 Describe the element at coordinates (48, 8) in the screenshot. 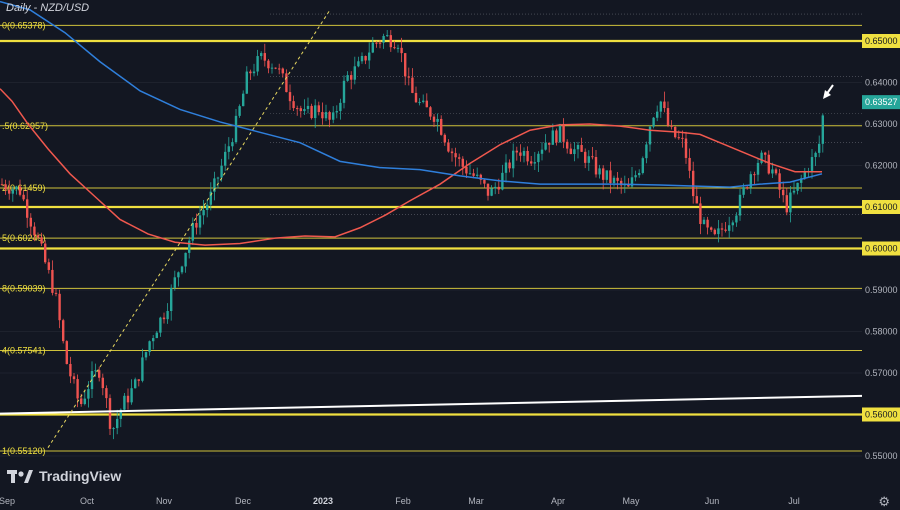

I see `chart-title: Daily - NZD/USD` at that location.